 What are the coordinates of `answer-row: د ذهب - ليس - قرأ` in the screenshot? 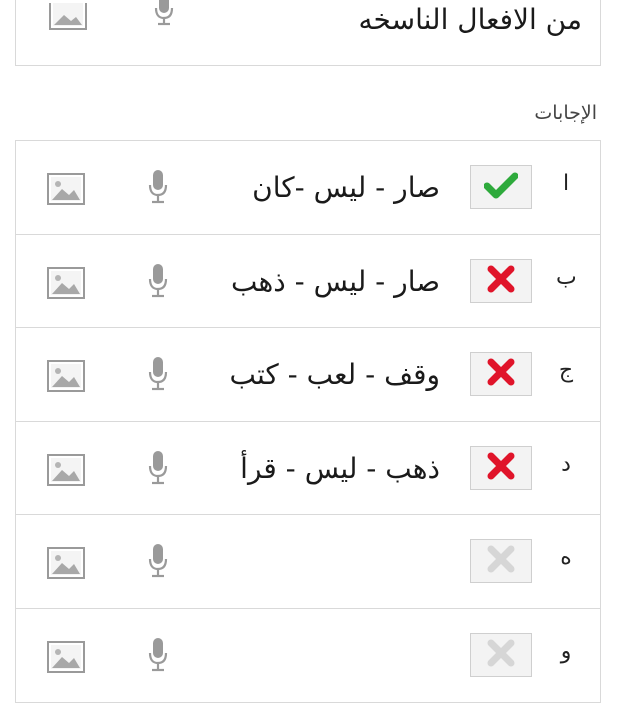 It's located at (308, 468).